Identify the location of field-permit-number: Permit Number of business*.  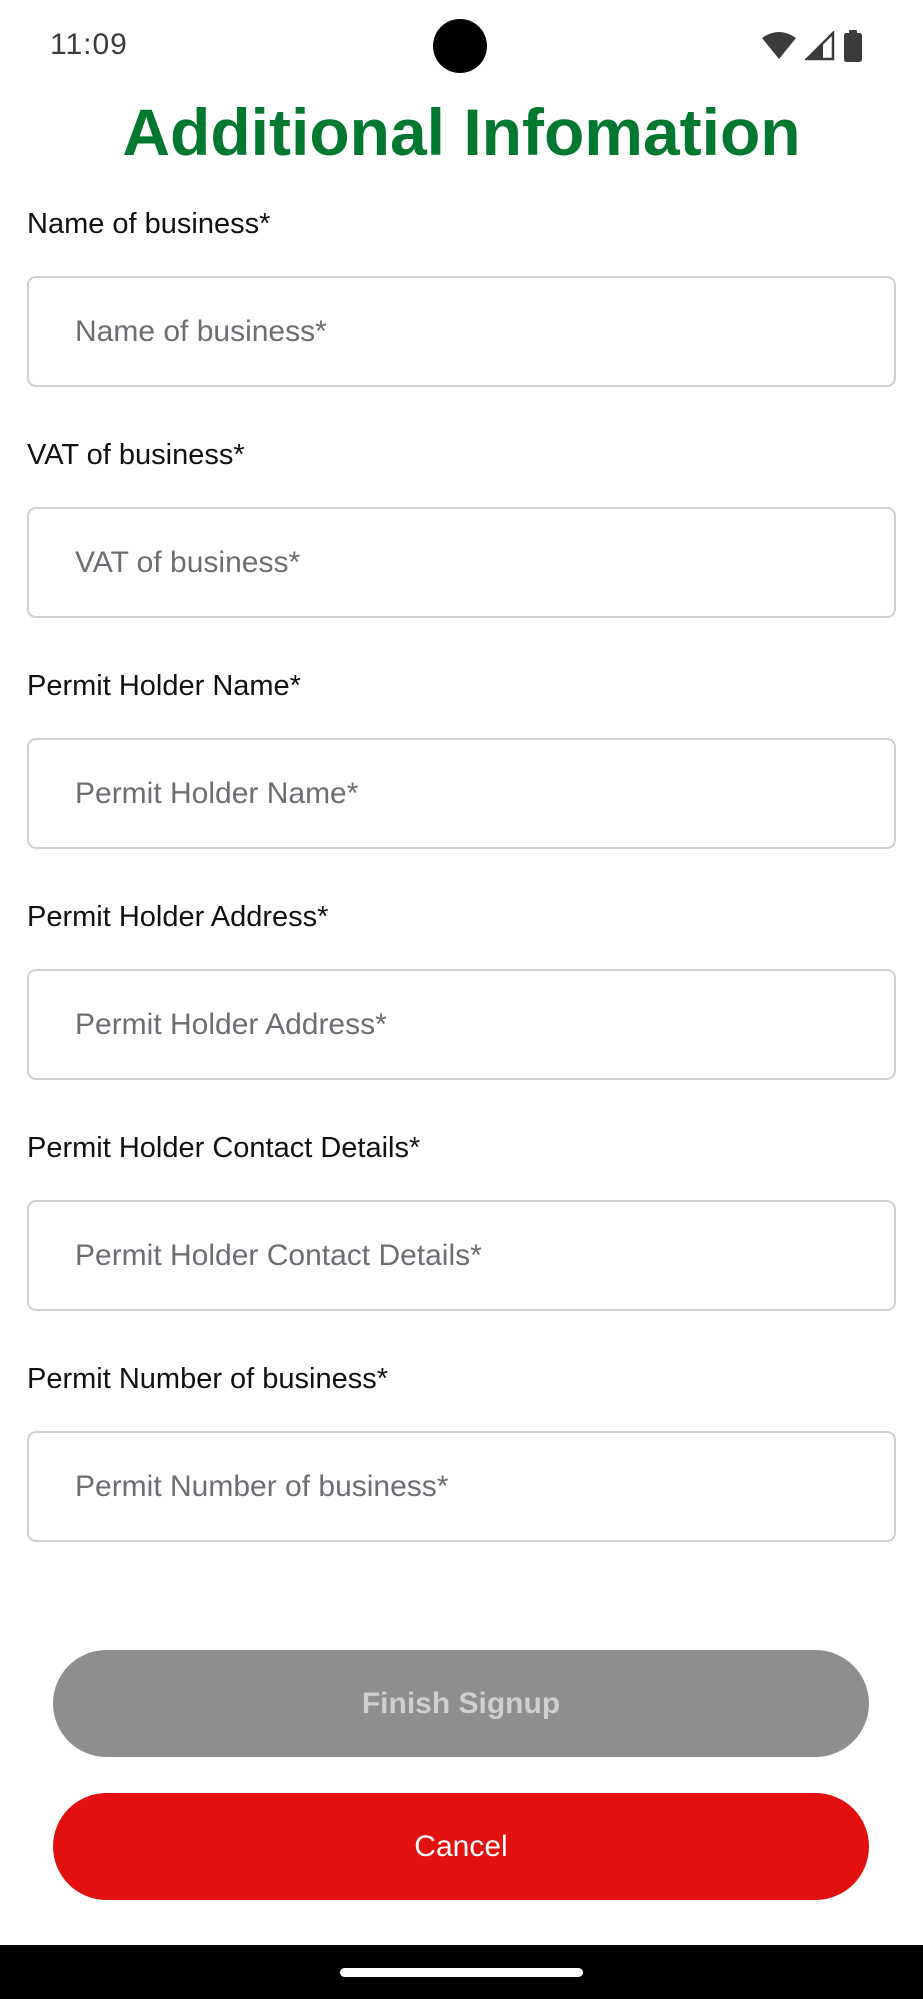
(461, 1450).